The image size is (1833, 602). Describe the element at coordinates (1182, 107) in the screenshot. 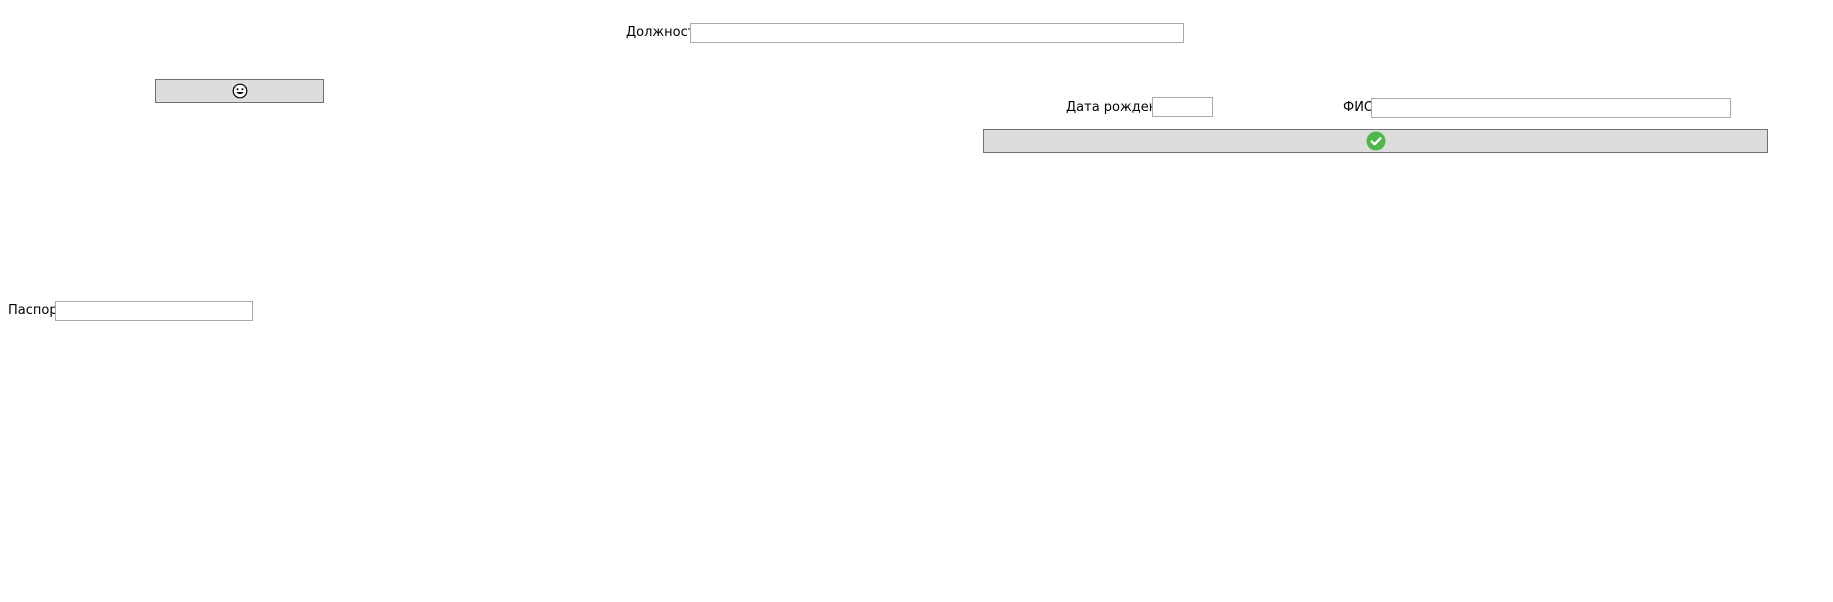

I see `birth-date-field` at that location.